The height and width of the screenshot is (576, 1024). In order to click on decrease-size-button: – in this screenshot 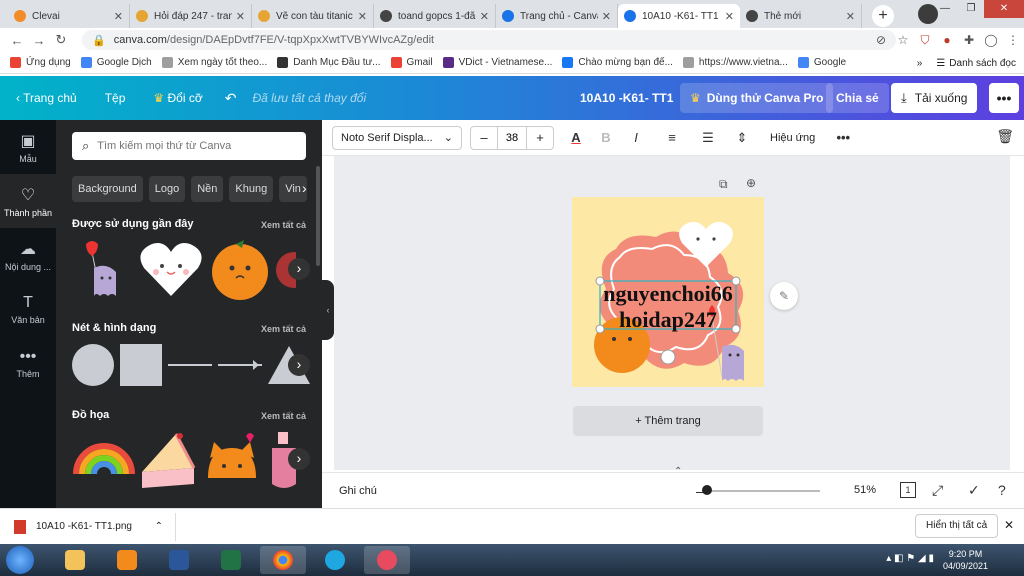, I will do `click(484, 138)`.